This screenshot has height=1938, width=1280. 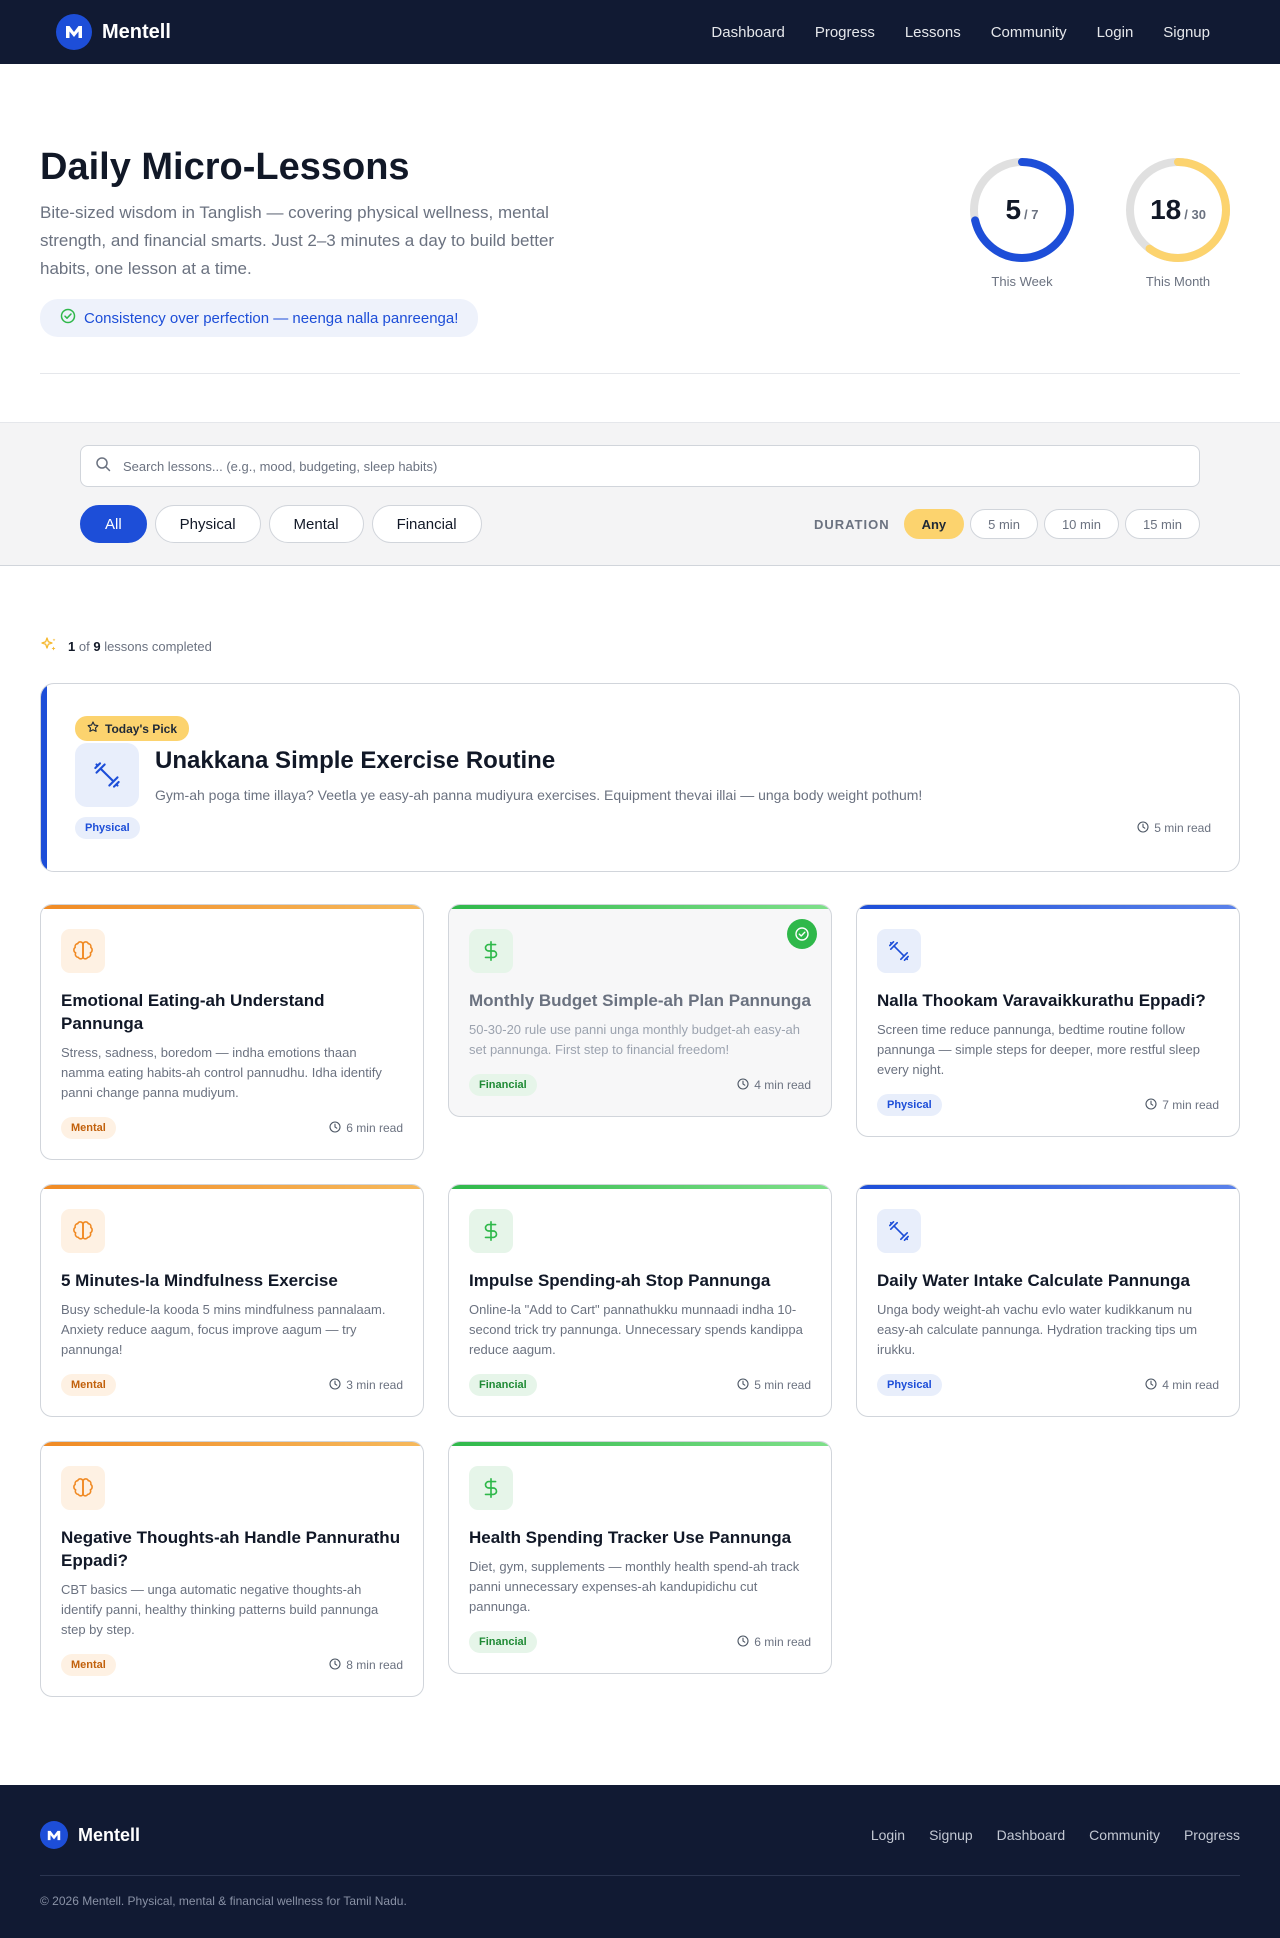 What do you see at coordinates (1190, 1105) in the screenshot?
I see `read-time-text: 7 min read` at bounding box center [1190, 1105].